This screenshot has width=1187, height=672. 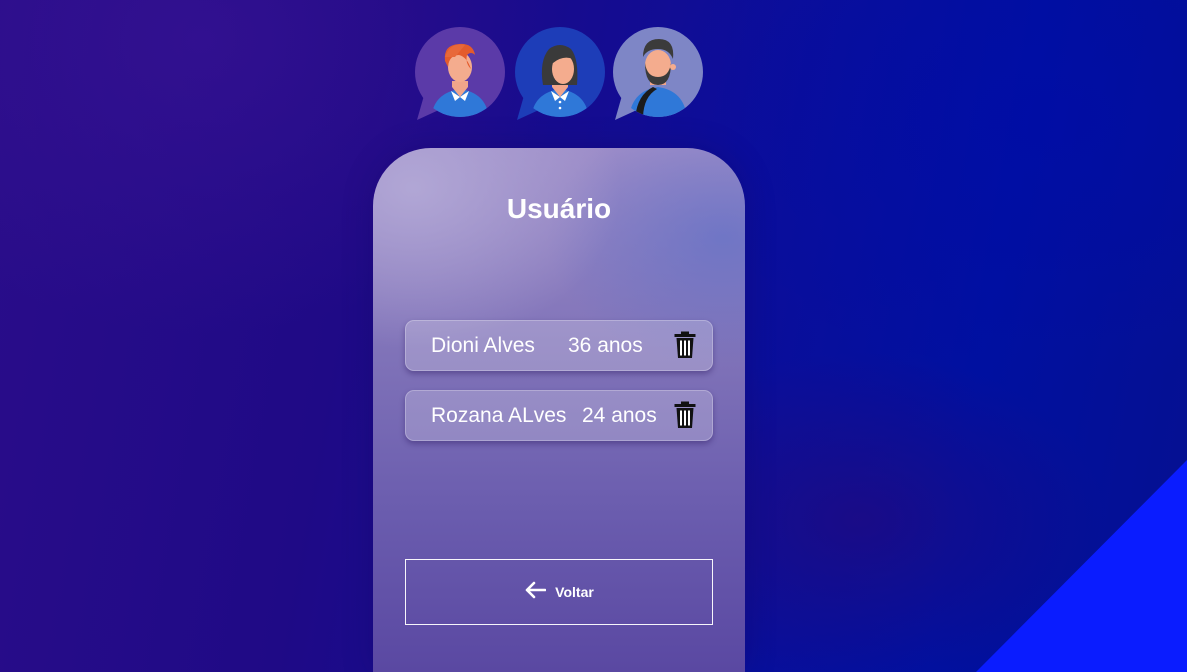 I want to click on avatar-red-hair-man-icon, so click(x=460, y=74).